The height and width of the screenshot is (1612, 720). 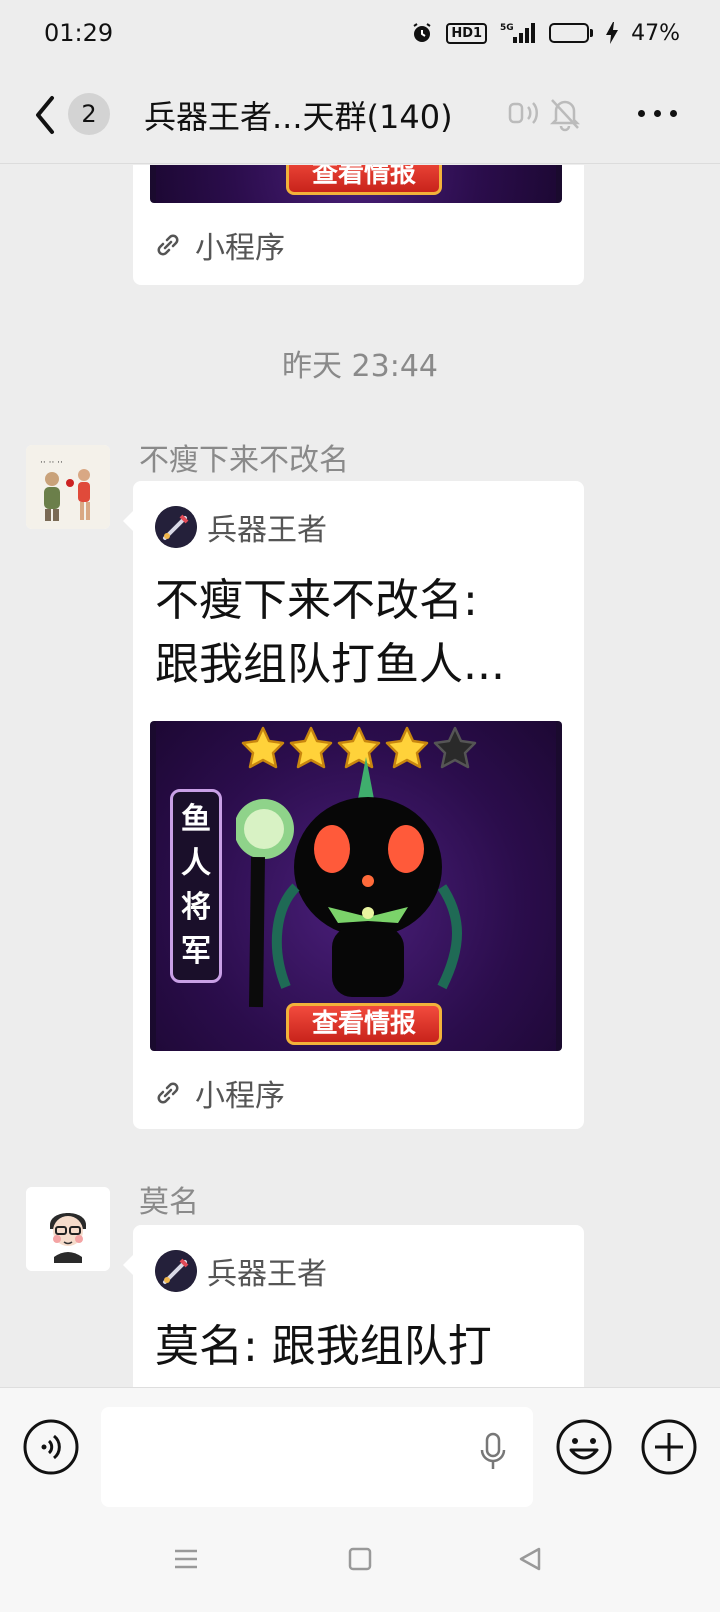 I want to click on chevron-left-icon, so click(x=45, y=115).